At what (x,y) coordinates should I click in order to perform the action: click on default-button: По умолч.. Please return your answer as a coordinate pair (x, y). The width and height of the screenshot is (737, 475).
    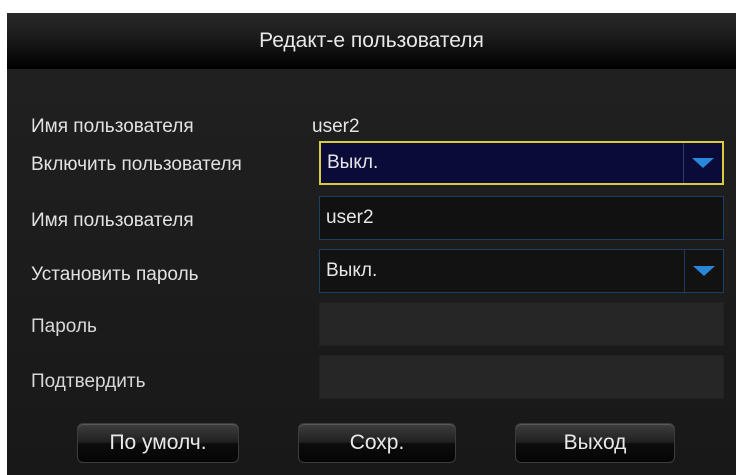
    Looking at the image, I should click on (158, 443).